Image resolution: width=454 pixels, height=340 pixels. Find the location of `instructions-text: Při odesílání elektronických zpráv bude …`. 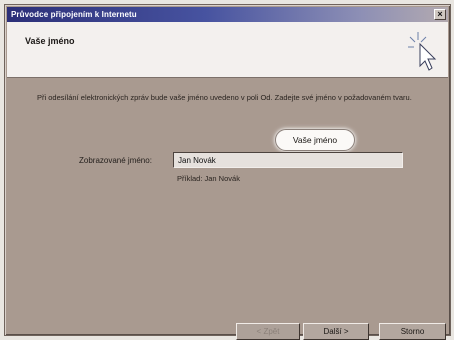

instructions-text: Při odesílání elektronických zpráv bude … is located at coordinates (224, 97).